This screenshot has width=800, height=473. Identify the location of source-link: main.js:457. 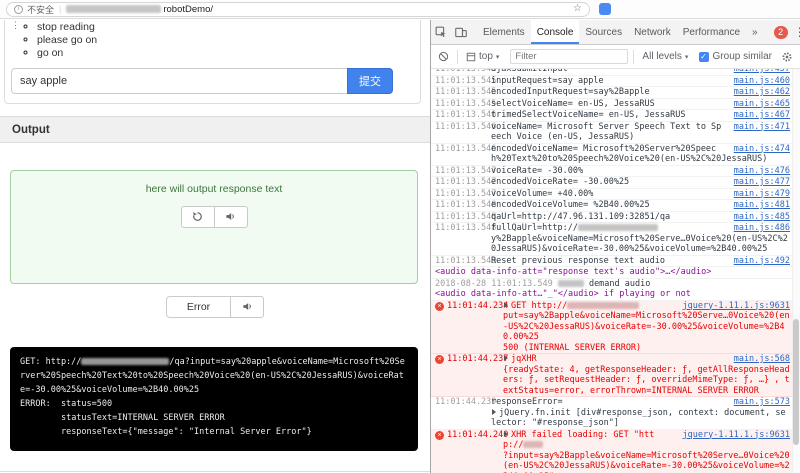
(762, 72).